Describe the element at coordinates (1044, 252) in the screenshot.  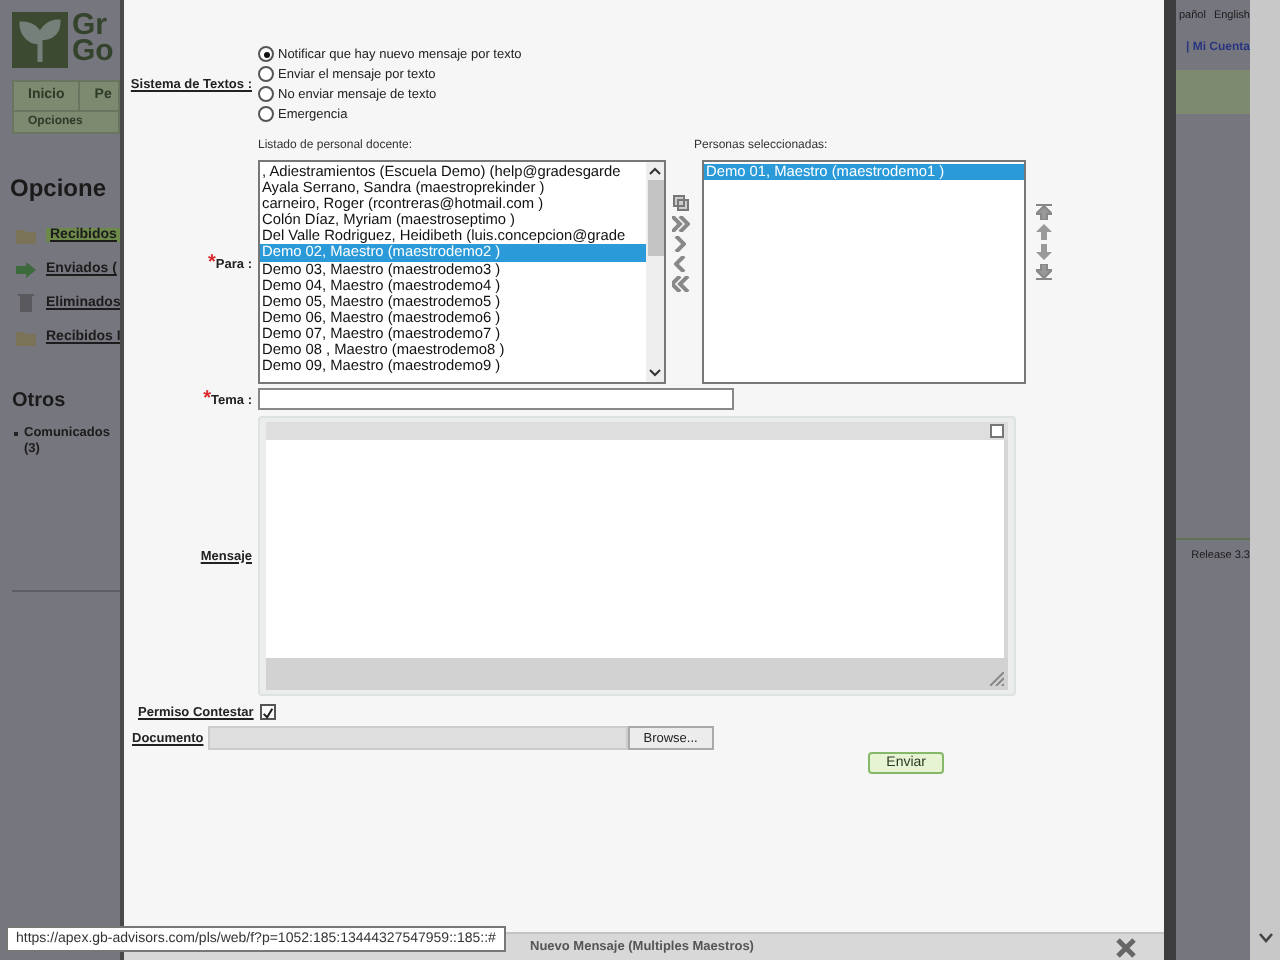
I see `down-arrow-icon` at that location.